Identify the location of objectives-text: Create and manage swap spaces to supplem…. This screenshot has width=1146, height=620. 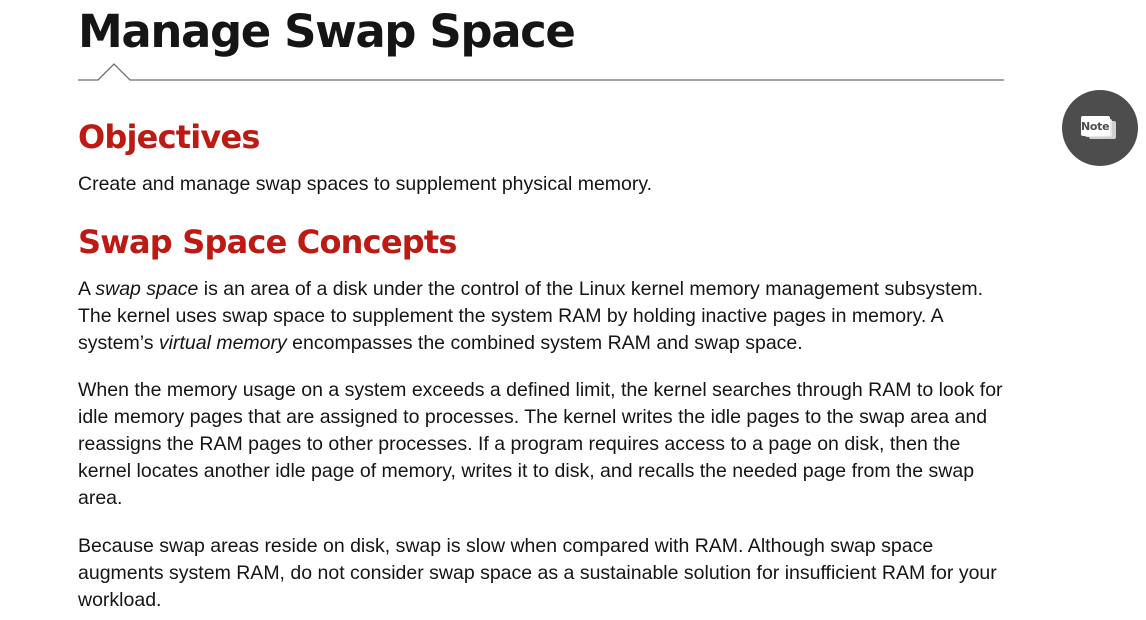
(365, 184).